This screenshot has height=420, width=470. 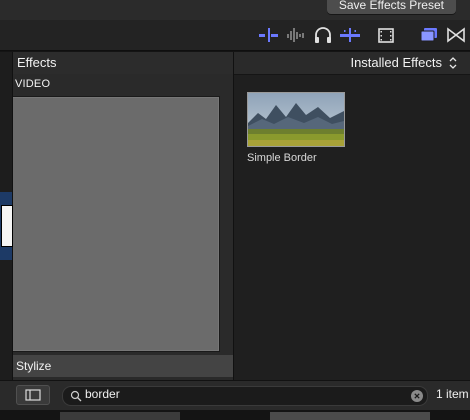 What do you see at coordinates (396, 62) in the screenshot?
I see `installed-effects-popup: Installed Effects` at bounding box center [396, 62].